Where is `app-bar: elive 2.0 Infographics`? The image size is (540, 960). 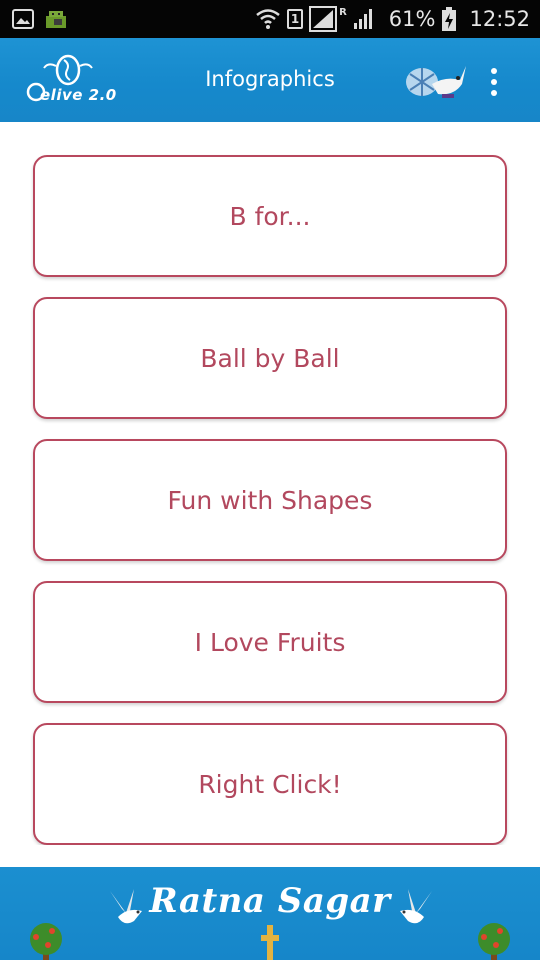
app-bar: elive 2.0 Infographics is located at coordinates (270, 80).